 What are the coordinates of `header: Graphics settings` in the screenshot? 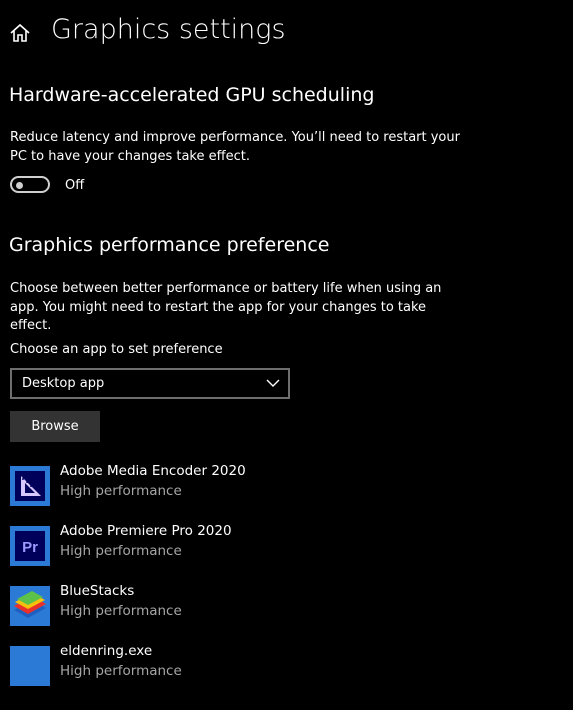 It's located at (286, 33).